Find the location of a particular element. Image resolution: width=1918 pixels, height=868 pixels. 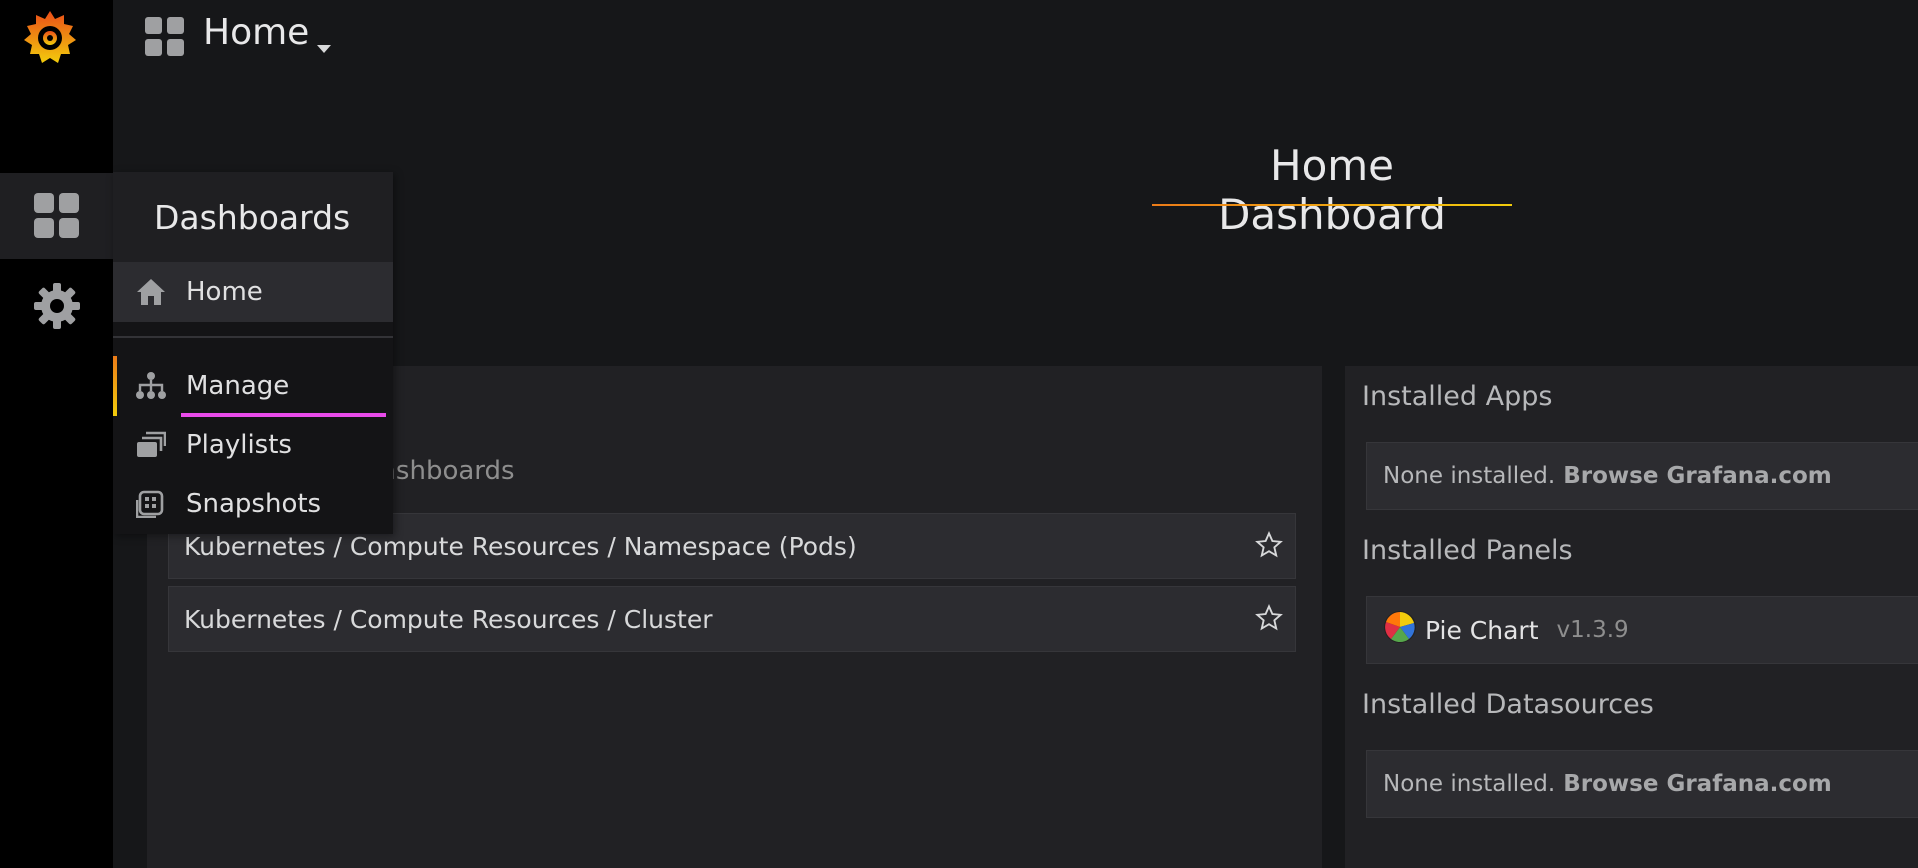

menu-header: Dashboards is located at coordinates (253, 217).